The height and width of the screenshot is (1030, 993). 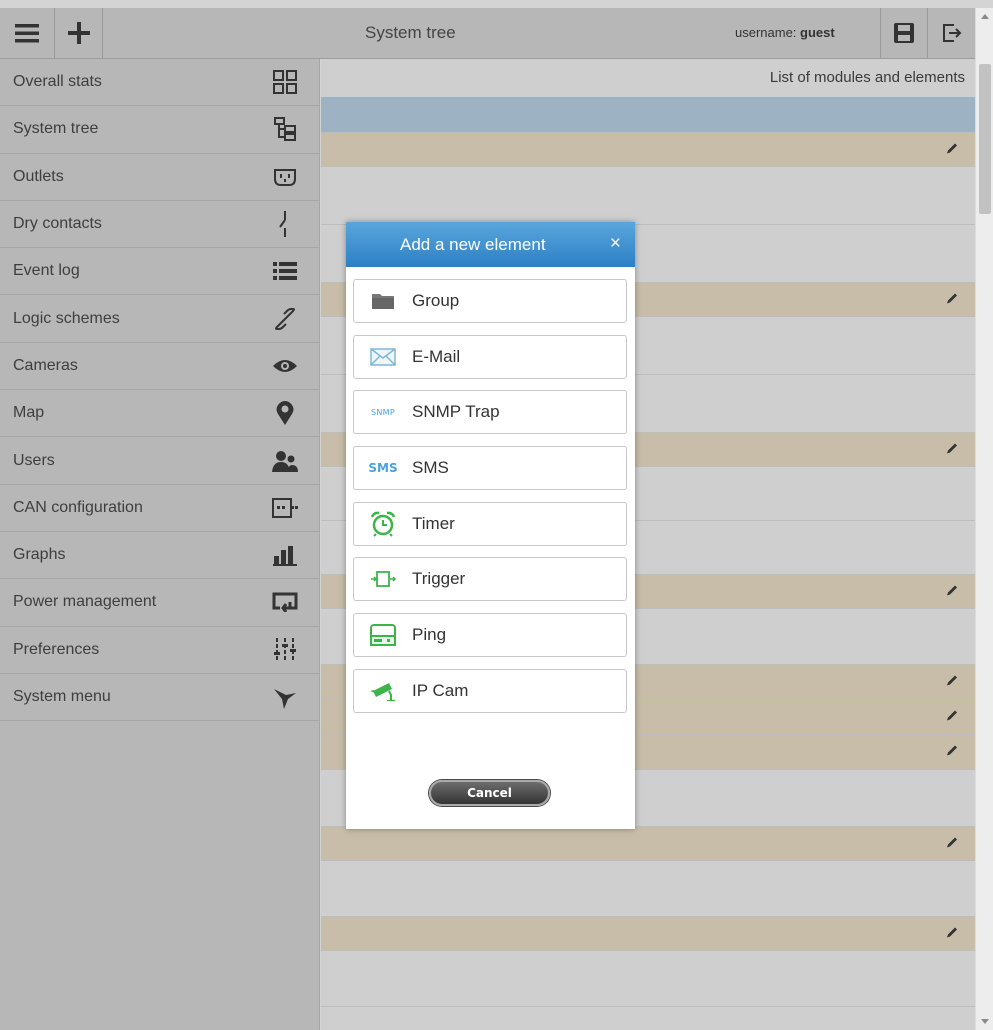 I want to click on sidebar-item-label: Overall stats, so click(x=57, y=82).